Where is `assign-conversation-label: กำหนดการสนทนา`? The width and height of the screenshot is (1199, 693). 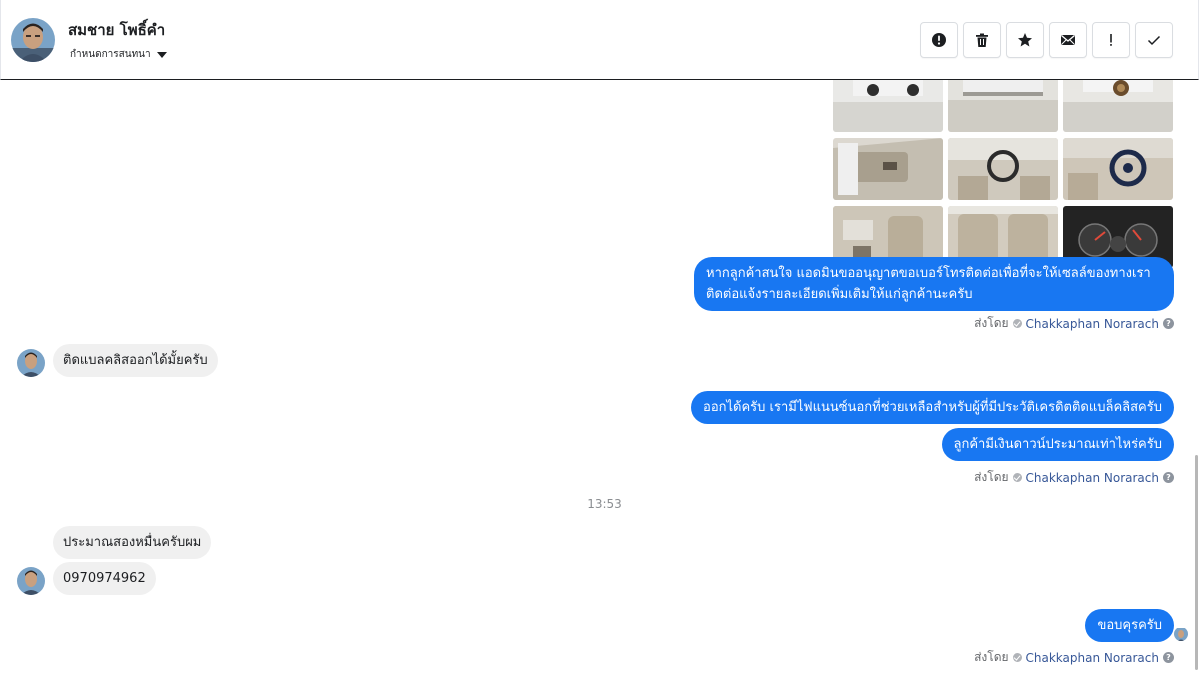
assign-conversation-label: กำหนดการสนทนา is located at coordinates (110, 54).